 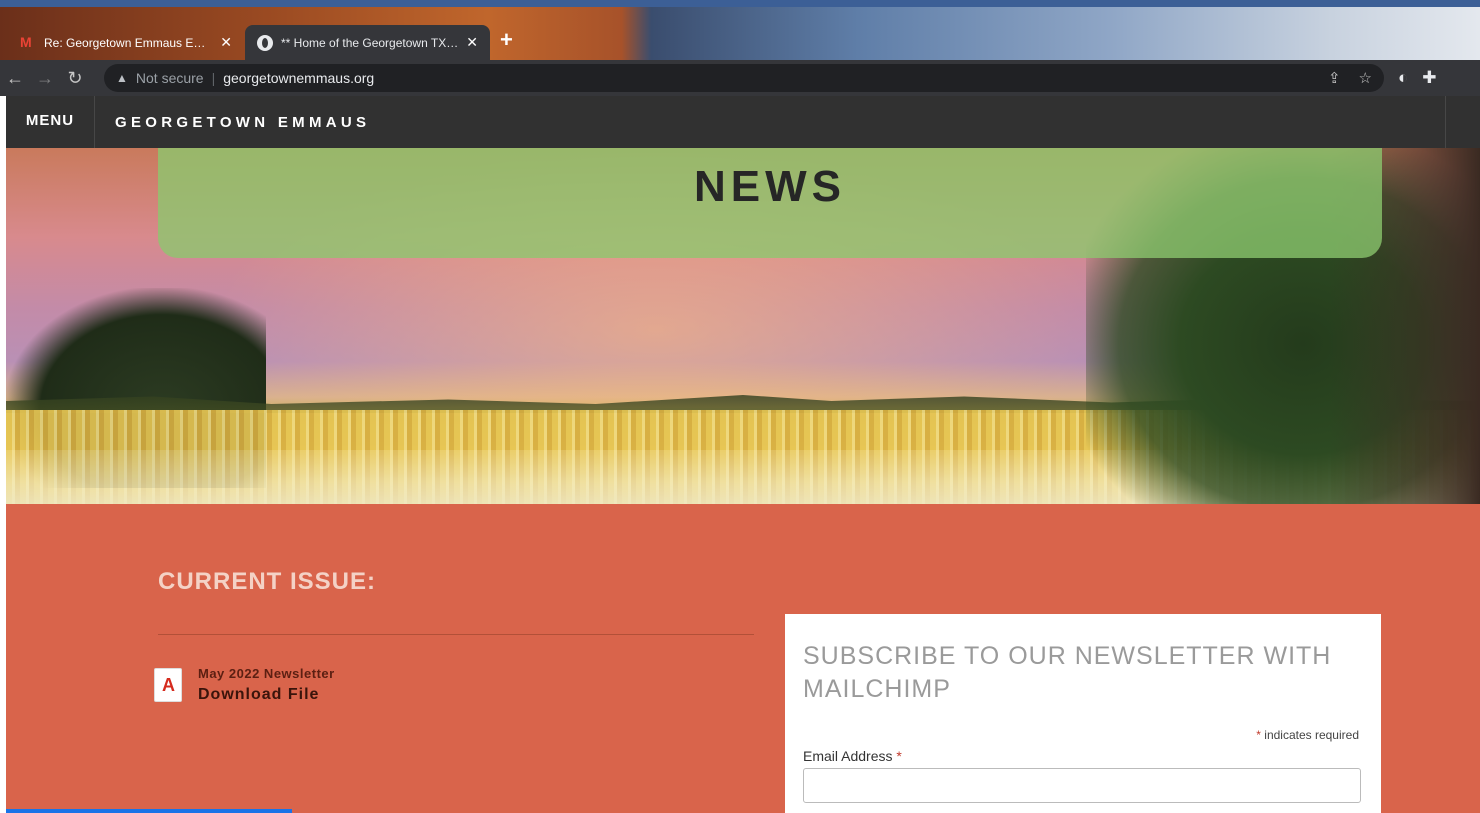 What do you see at coordinates (75, 78) in the screenshot?
I see `reload-icon: ↻` at bounding box center [75, 78].